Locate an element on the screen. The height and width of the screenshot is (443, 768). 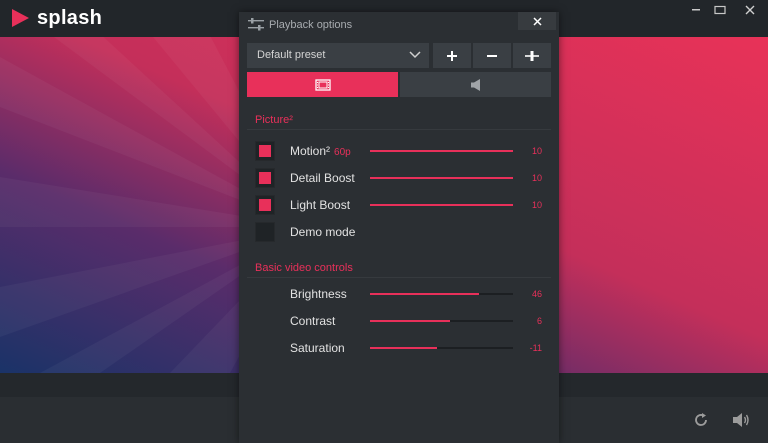
demo-mode-checkbox is located at coordinates (265, 232).